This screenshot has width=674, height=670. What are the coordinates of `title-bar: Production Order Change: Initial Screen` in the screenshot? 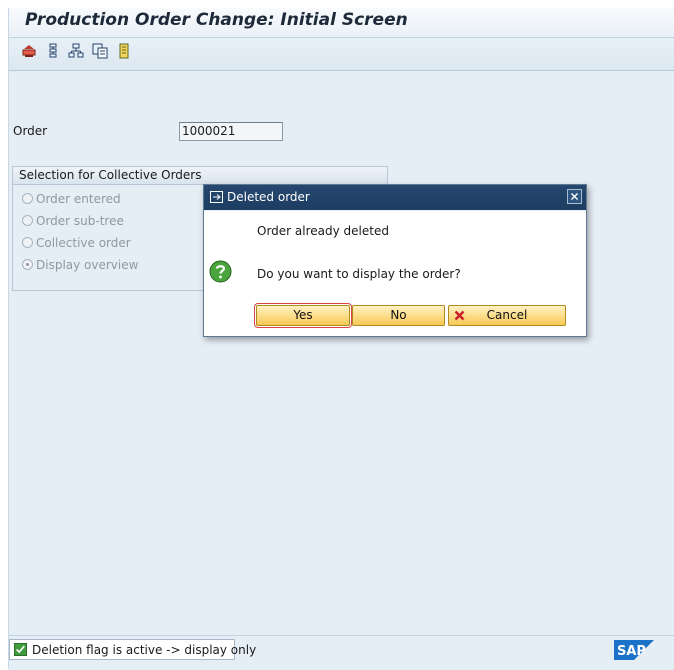 It's located at (341, 23).